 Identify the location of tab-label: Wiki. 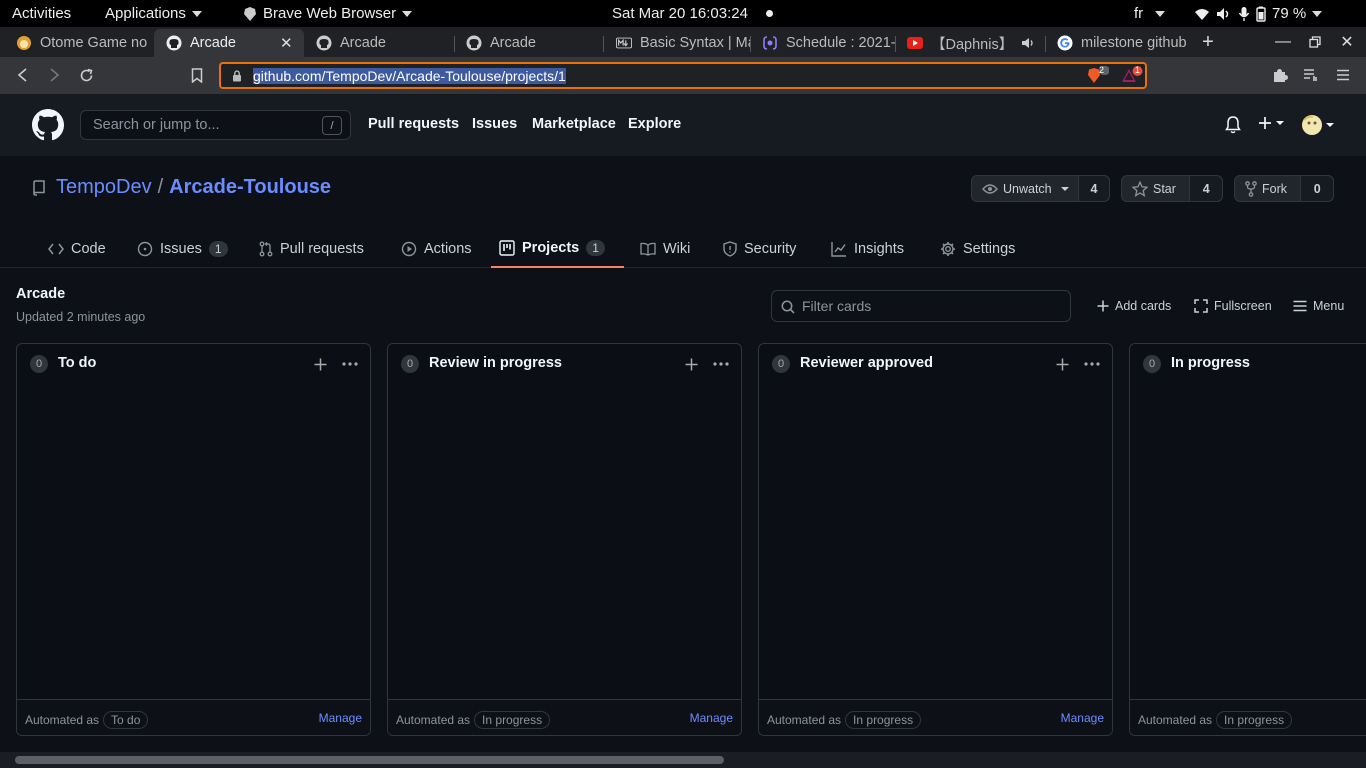
(677, 249).